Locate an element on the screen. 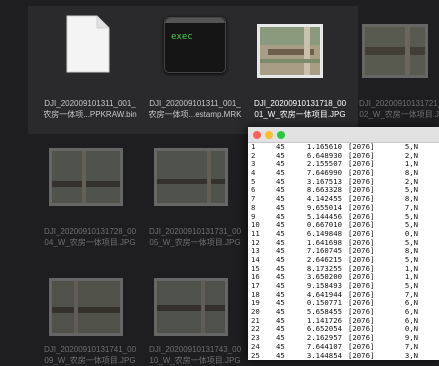  zoom-button is located at coordinates (281, 135).